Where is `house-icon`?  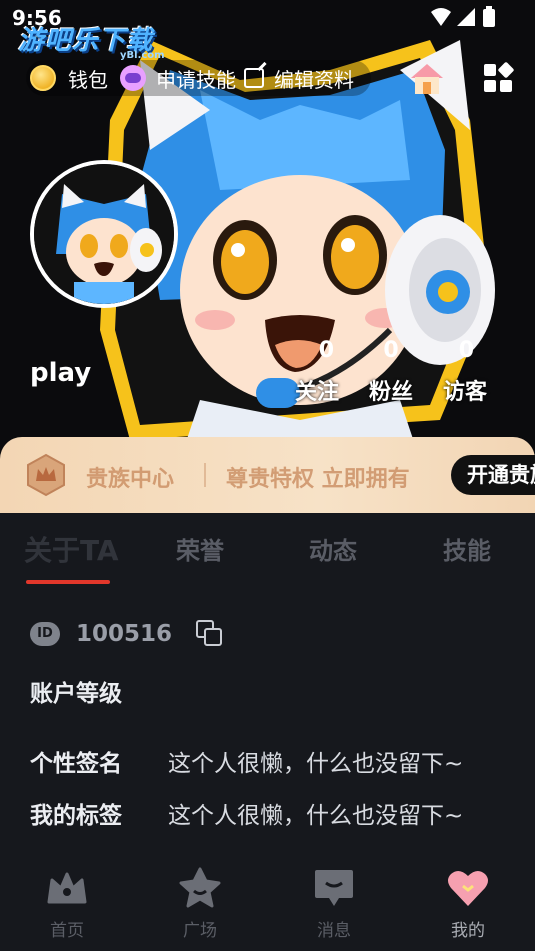 house-icon is located at coordinates (427, 78).